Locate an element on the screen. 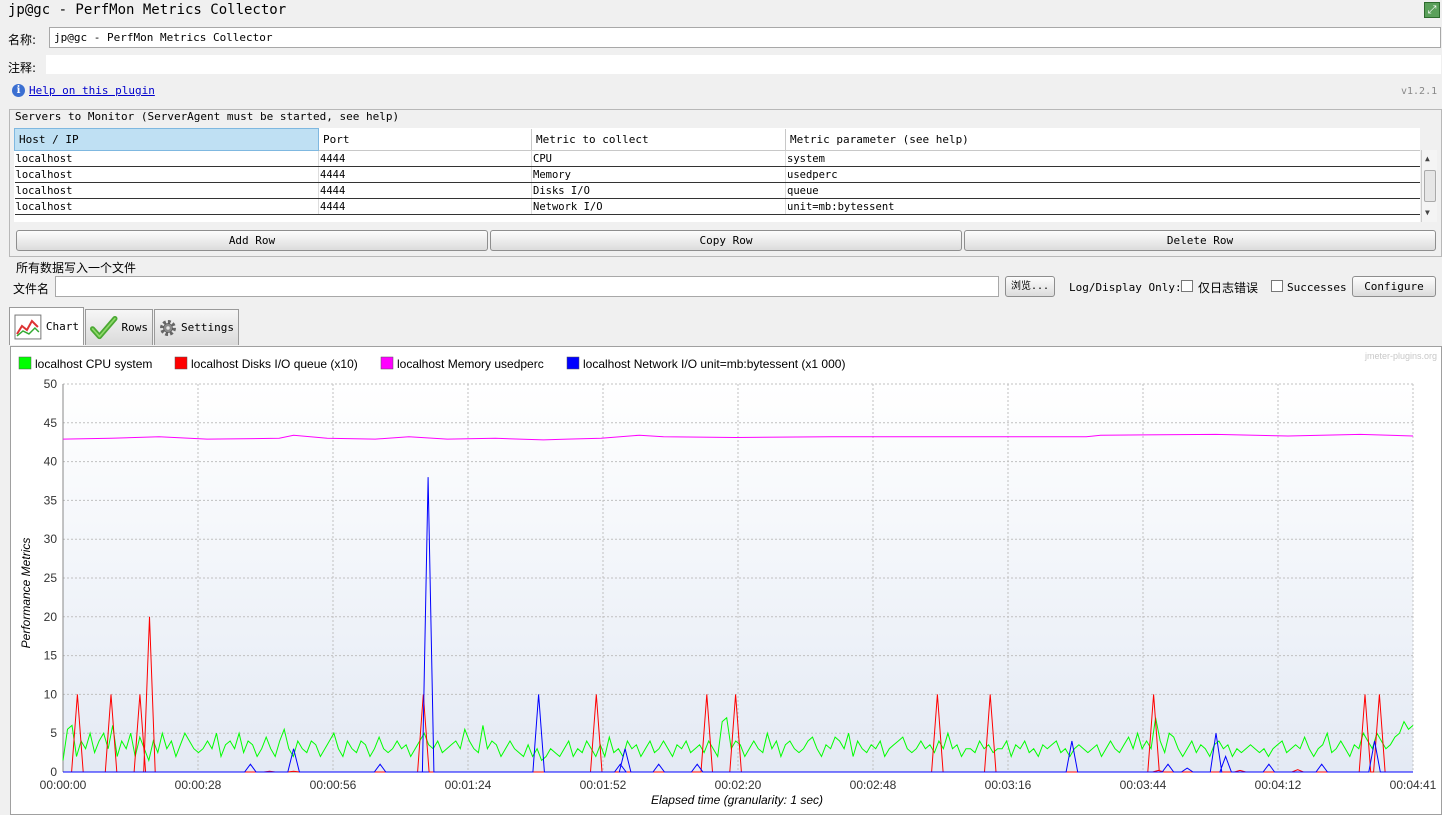 The width and height of the screenshot is (1442, 815). log-display-label: Log/Display Only: is located at coordinates (1125, 287).